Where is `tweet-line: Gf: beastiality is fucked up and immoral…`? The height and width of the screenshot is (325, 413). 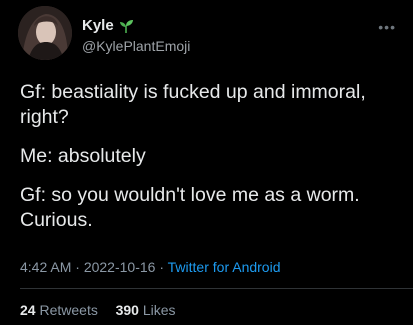
tweet-line: Gf: beastiality is fucked up and immoral… is located at coordinates (193, 104).